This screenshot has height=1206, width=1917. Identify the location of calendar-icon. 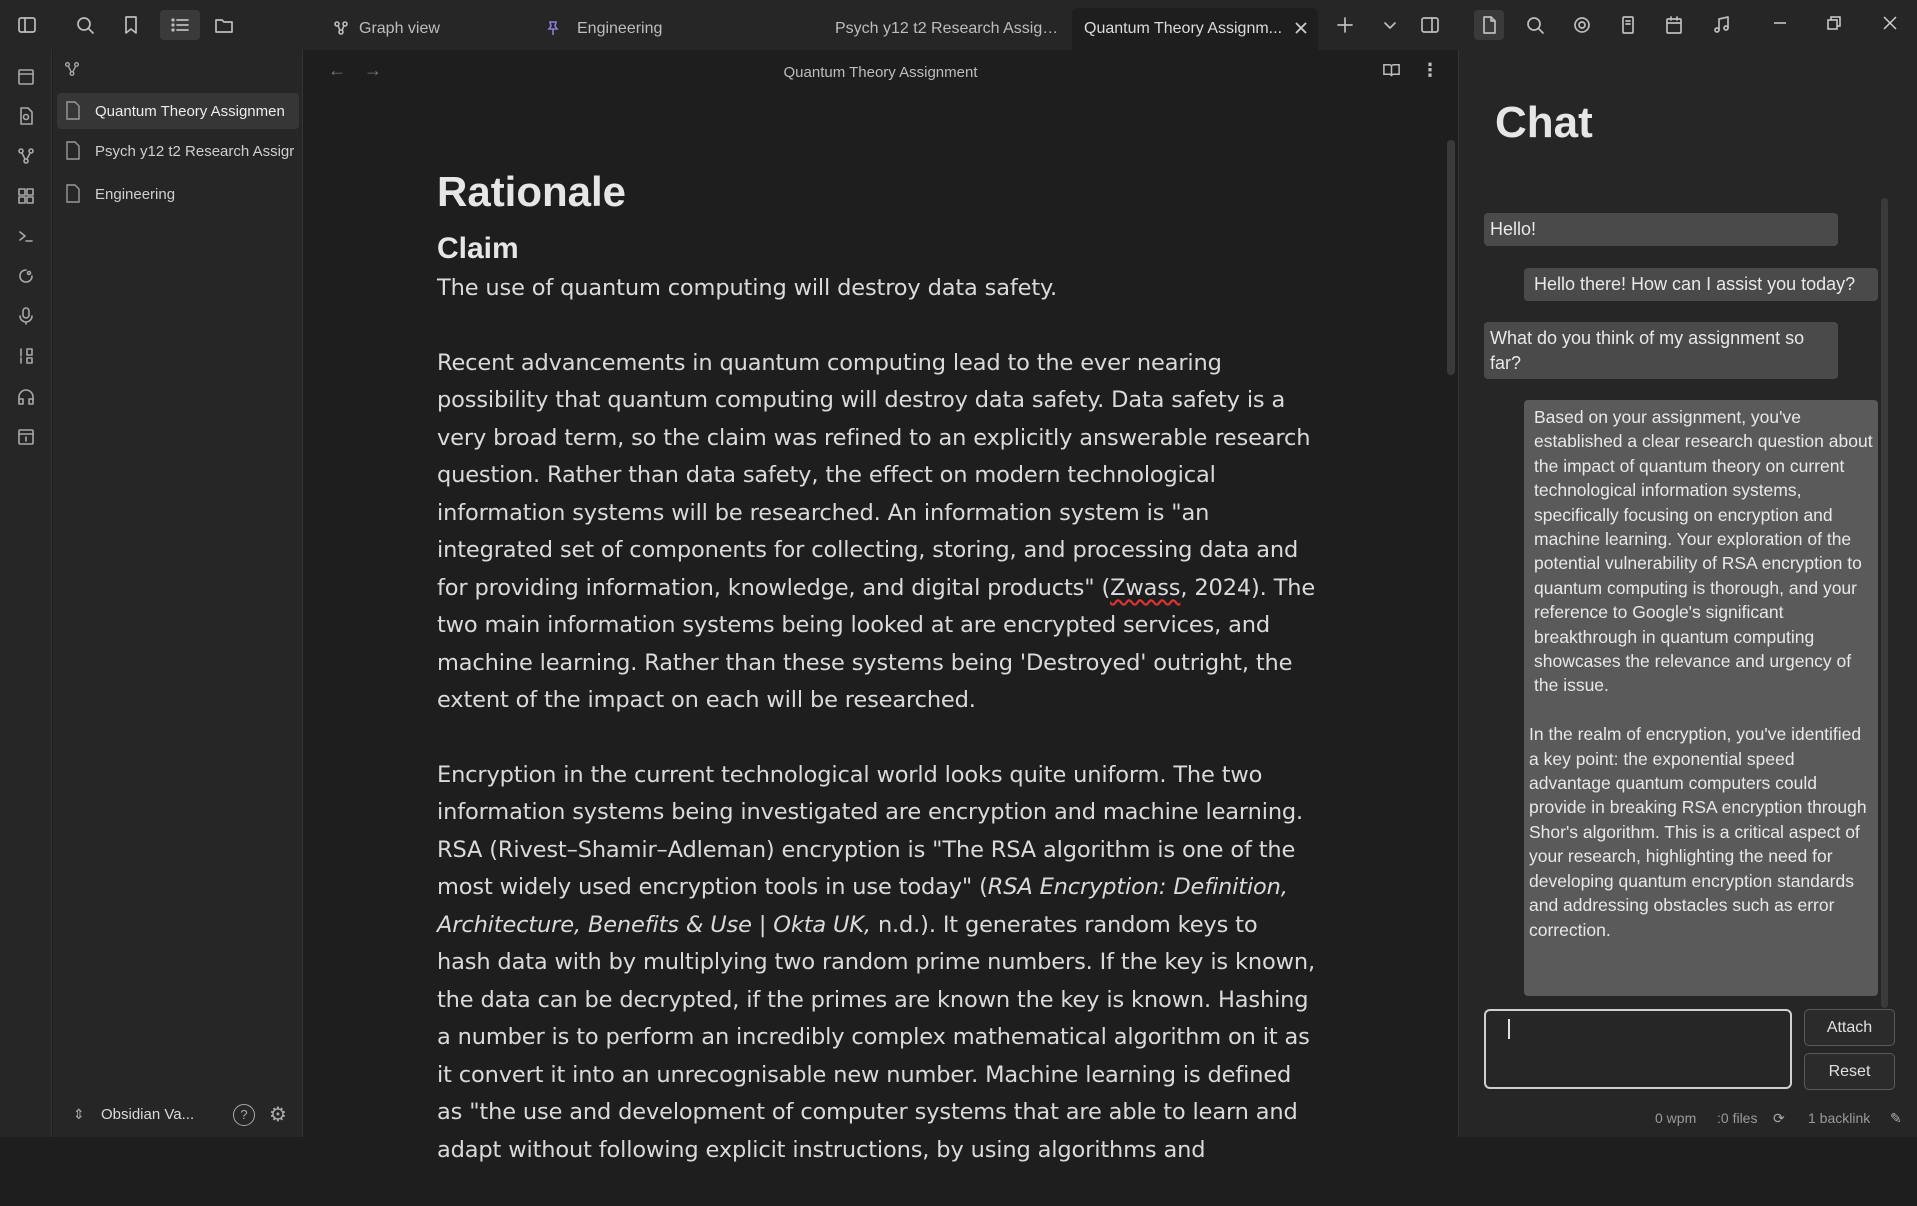
(1674, 25).